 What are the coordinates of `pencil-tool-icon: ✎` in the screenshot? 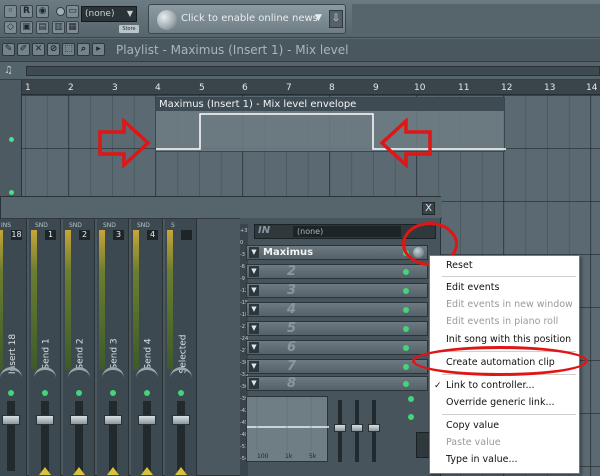 It's located at (8, 49).